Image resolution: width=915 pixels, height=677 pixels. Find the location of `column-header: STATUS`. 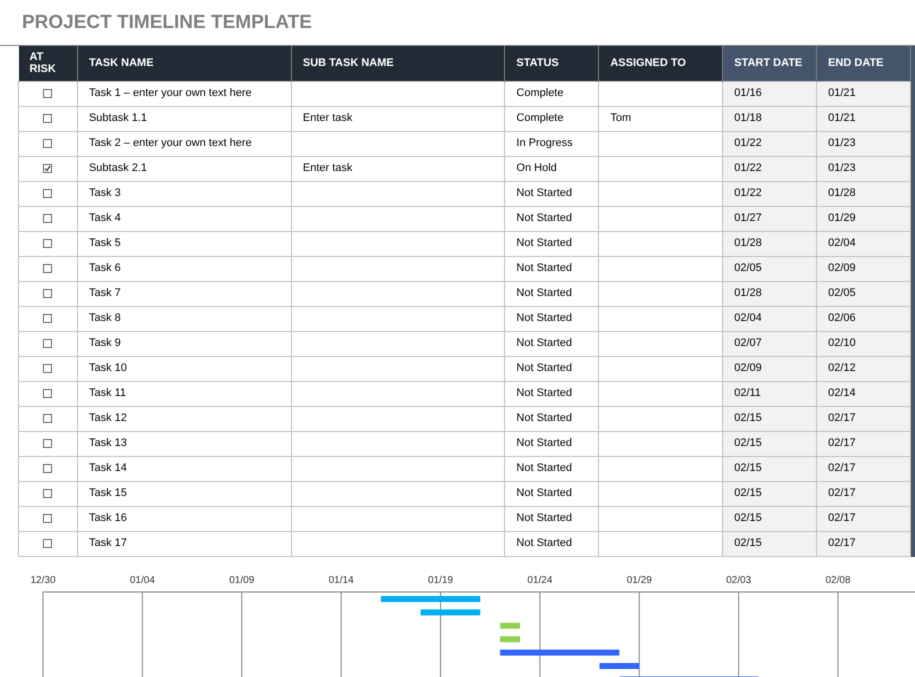

column-header: STATUS is located at coordinates (551, 63).